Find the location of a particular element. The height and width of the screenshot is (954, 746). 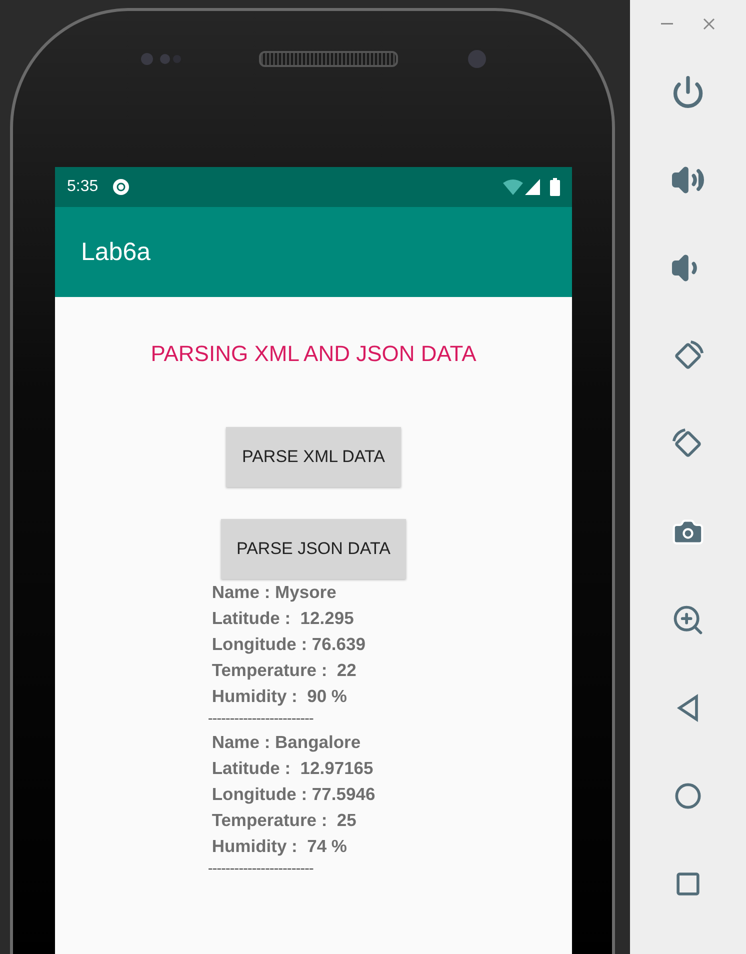

result-line: Humidity : 74 % is located at coordinates (278, 846).